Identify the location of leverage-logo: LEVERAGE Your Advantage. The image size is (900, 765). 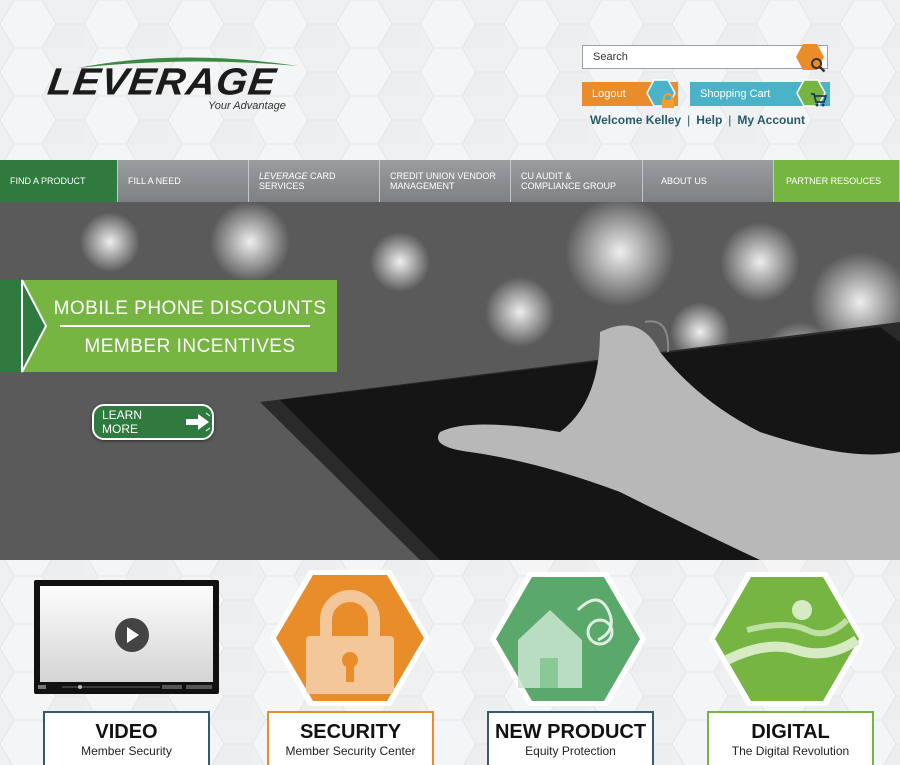
(177, 85).